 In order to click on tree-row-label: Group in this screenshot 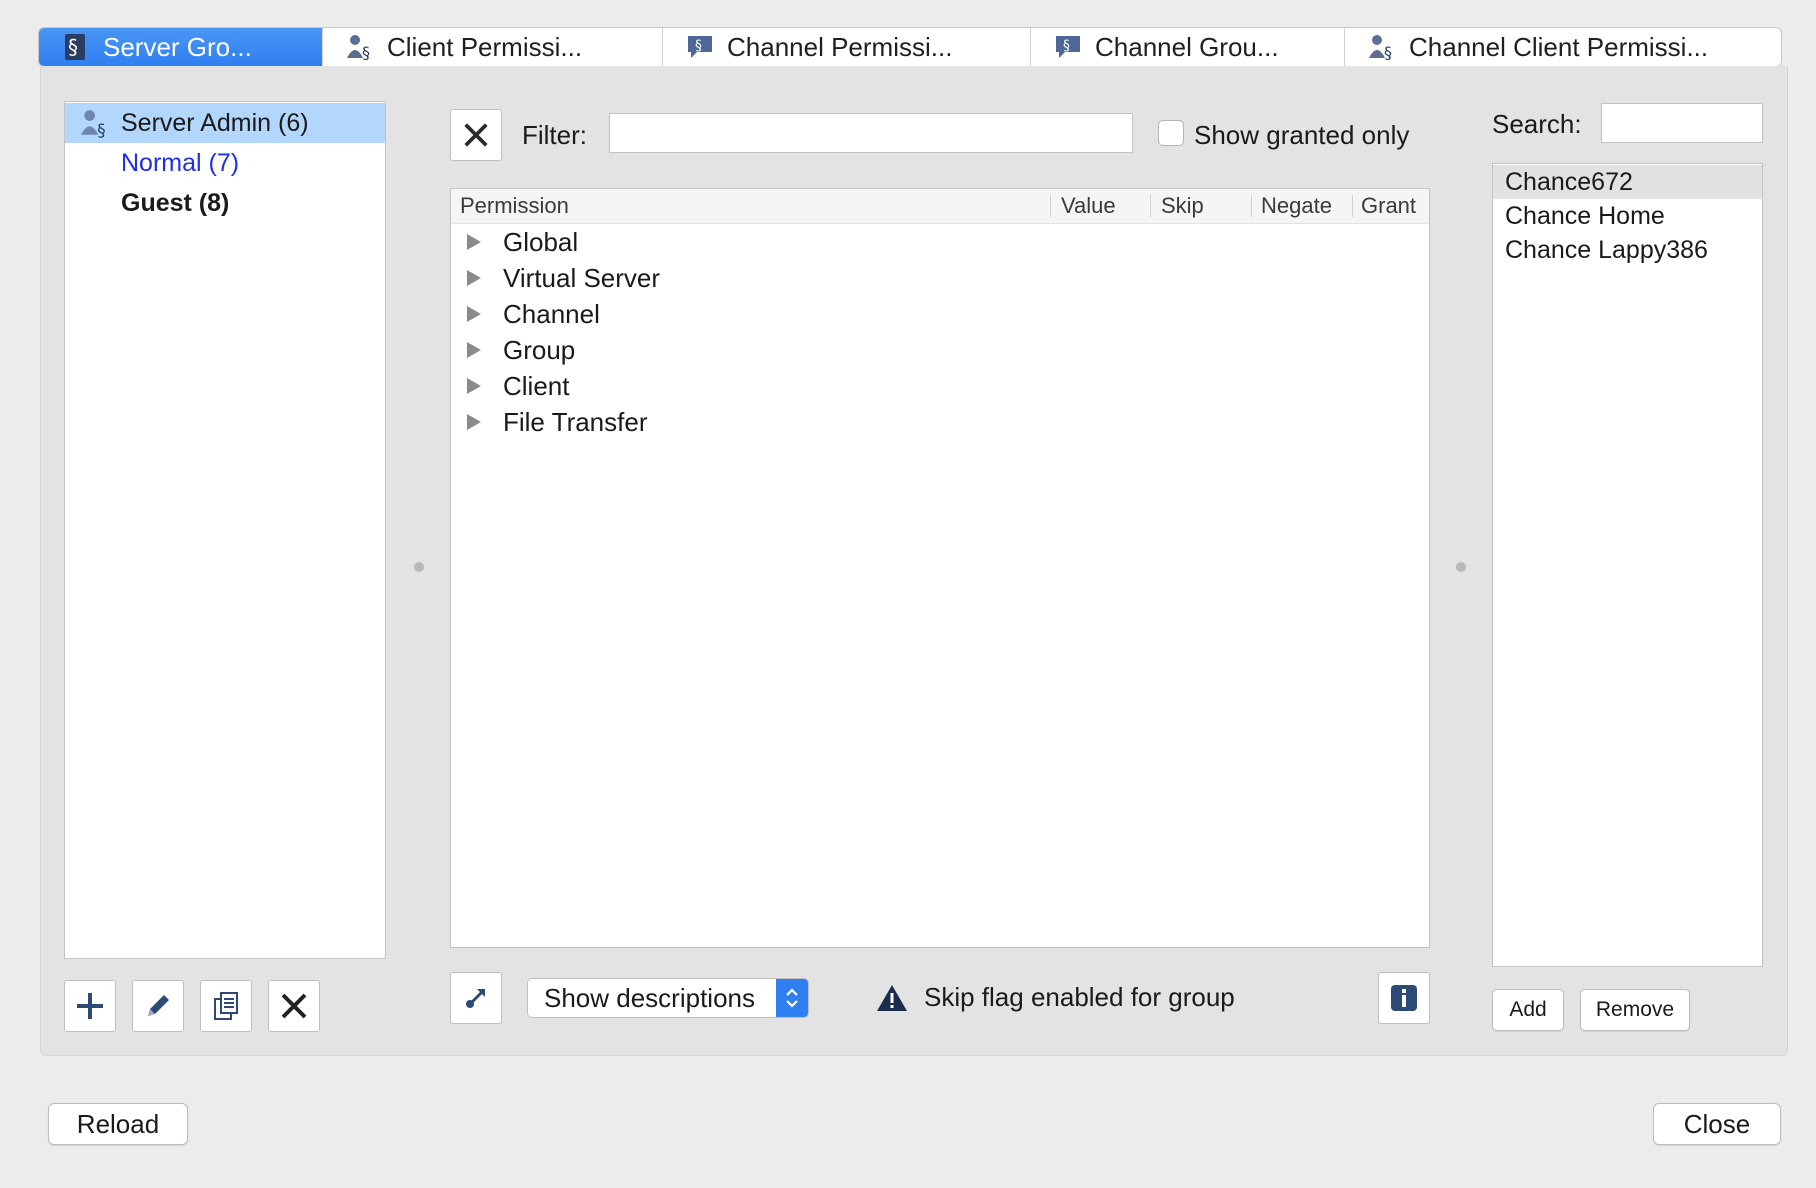, I will do `click(539, 349)`.